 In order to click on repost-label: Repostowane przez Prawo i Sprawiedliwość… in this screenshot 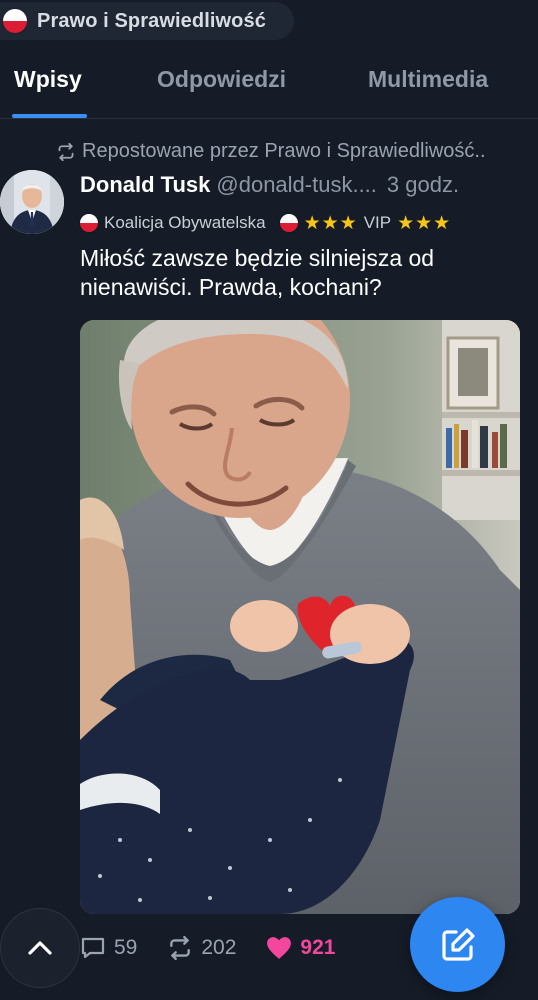, I will do `click(284, 151)`.